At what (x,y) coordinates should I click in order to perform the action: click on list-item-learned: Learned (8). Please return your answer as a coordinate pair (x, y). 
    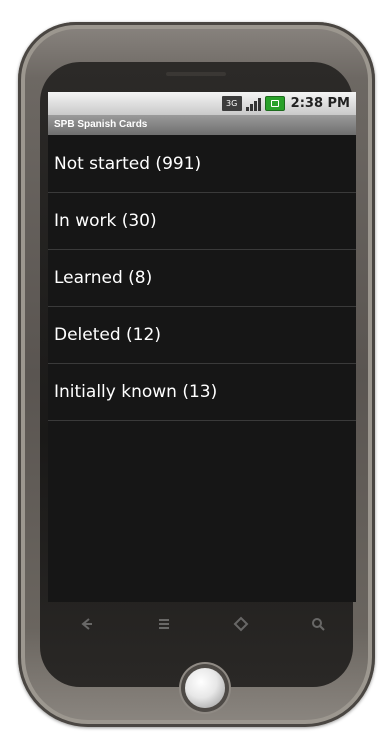
    Looking at the image, I should click on (202, 278).